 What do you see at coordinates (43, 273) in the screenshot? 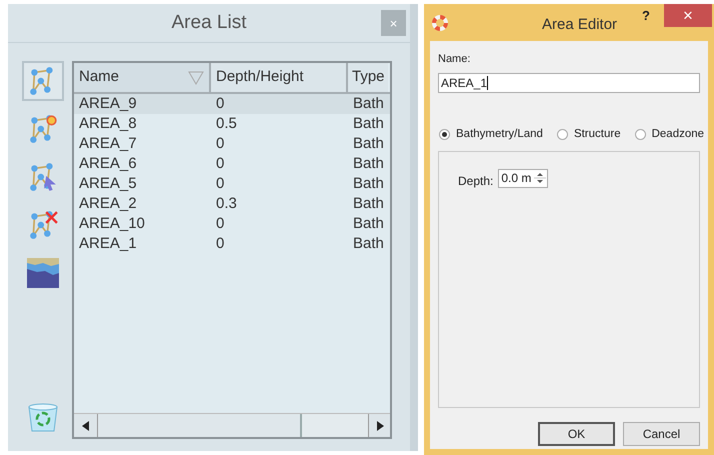
I see `bathymetry-icon` at bounding box center [43, 273].